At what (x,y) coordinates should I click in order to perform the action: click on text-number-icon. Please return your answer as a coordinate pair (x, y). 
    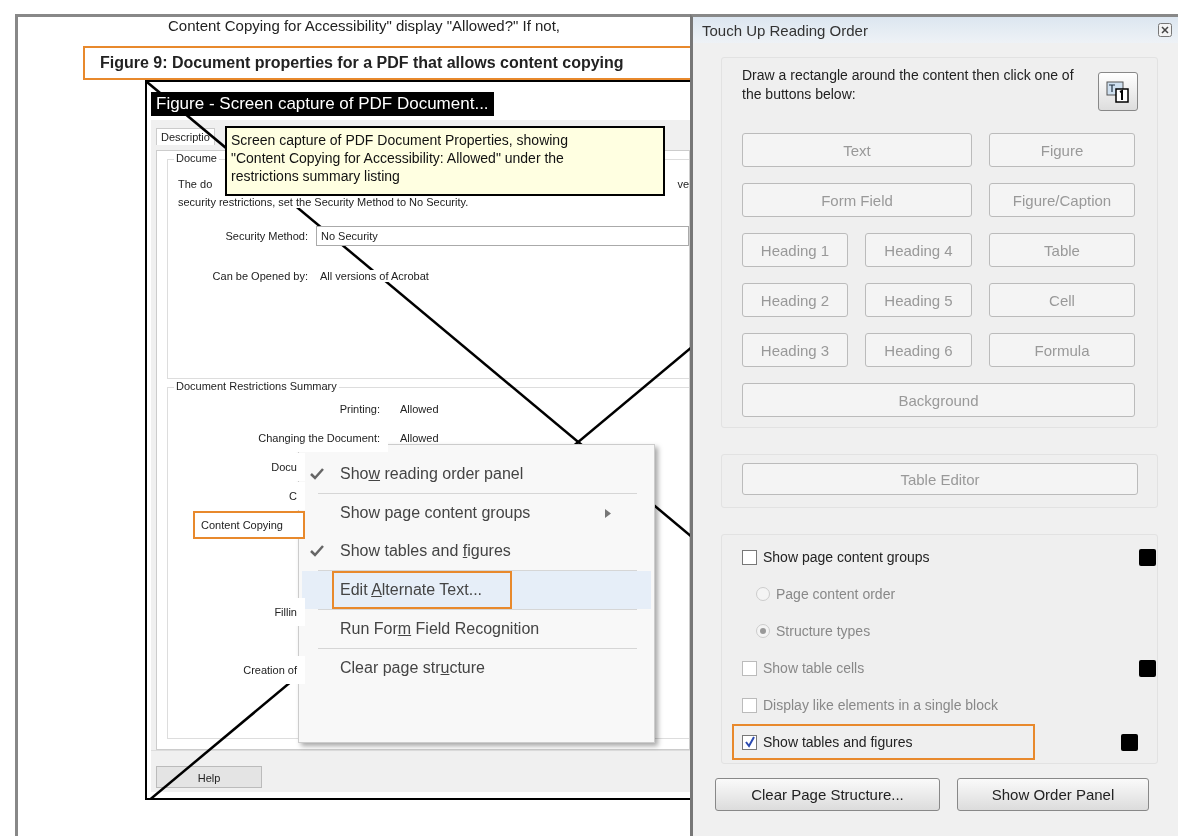
    Looking at the image, I should click on (1118, 91).